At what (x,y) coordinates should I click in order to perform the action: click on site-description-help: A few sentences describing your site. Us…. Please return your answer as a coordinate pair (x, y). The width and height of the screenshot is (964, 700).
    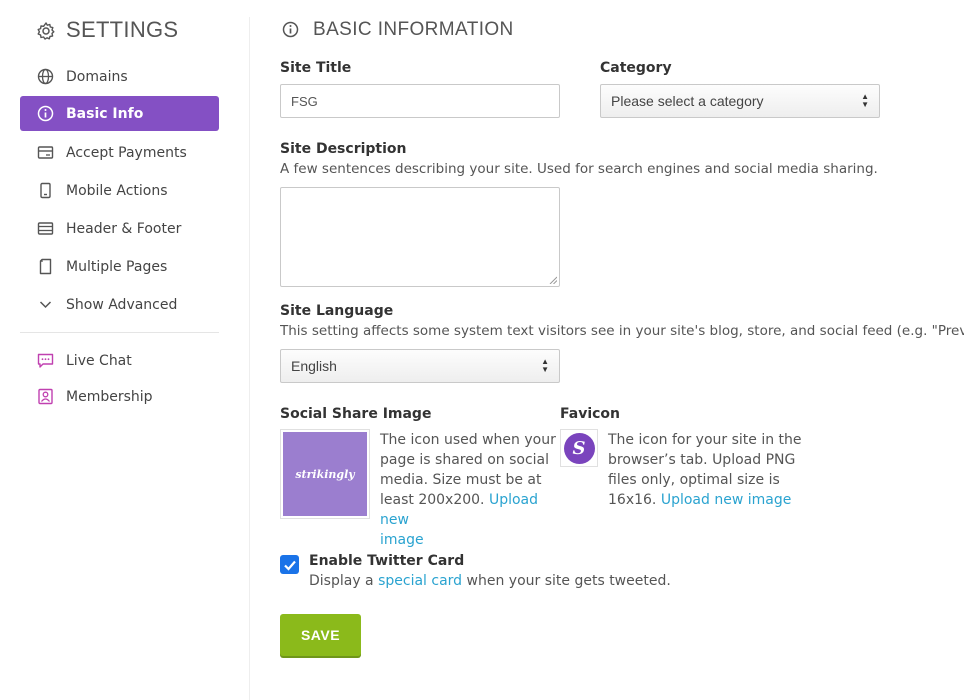
    Looking at the image, I should click on (579, 169).